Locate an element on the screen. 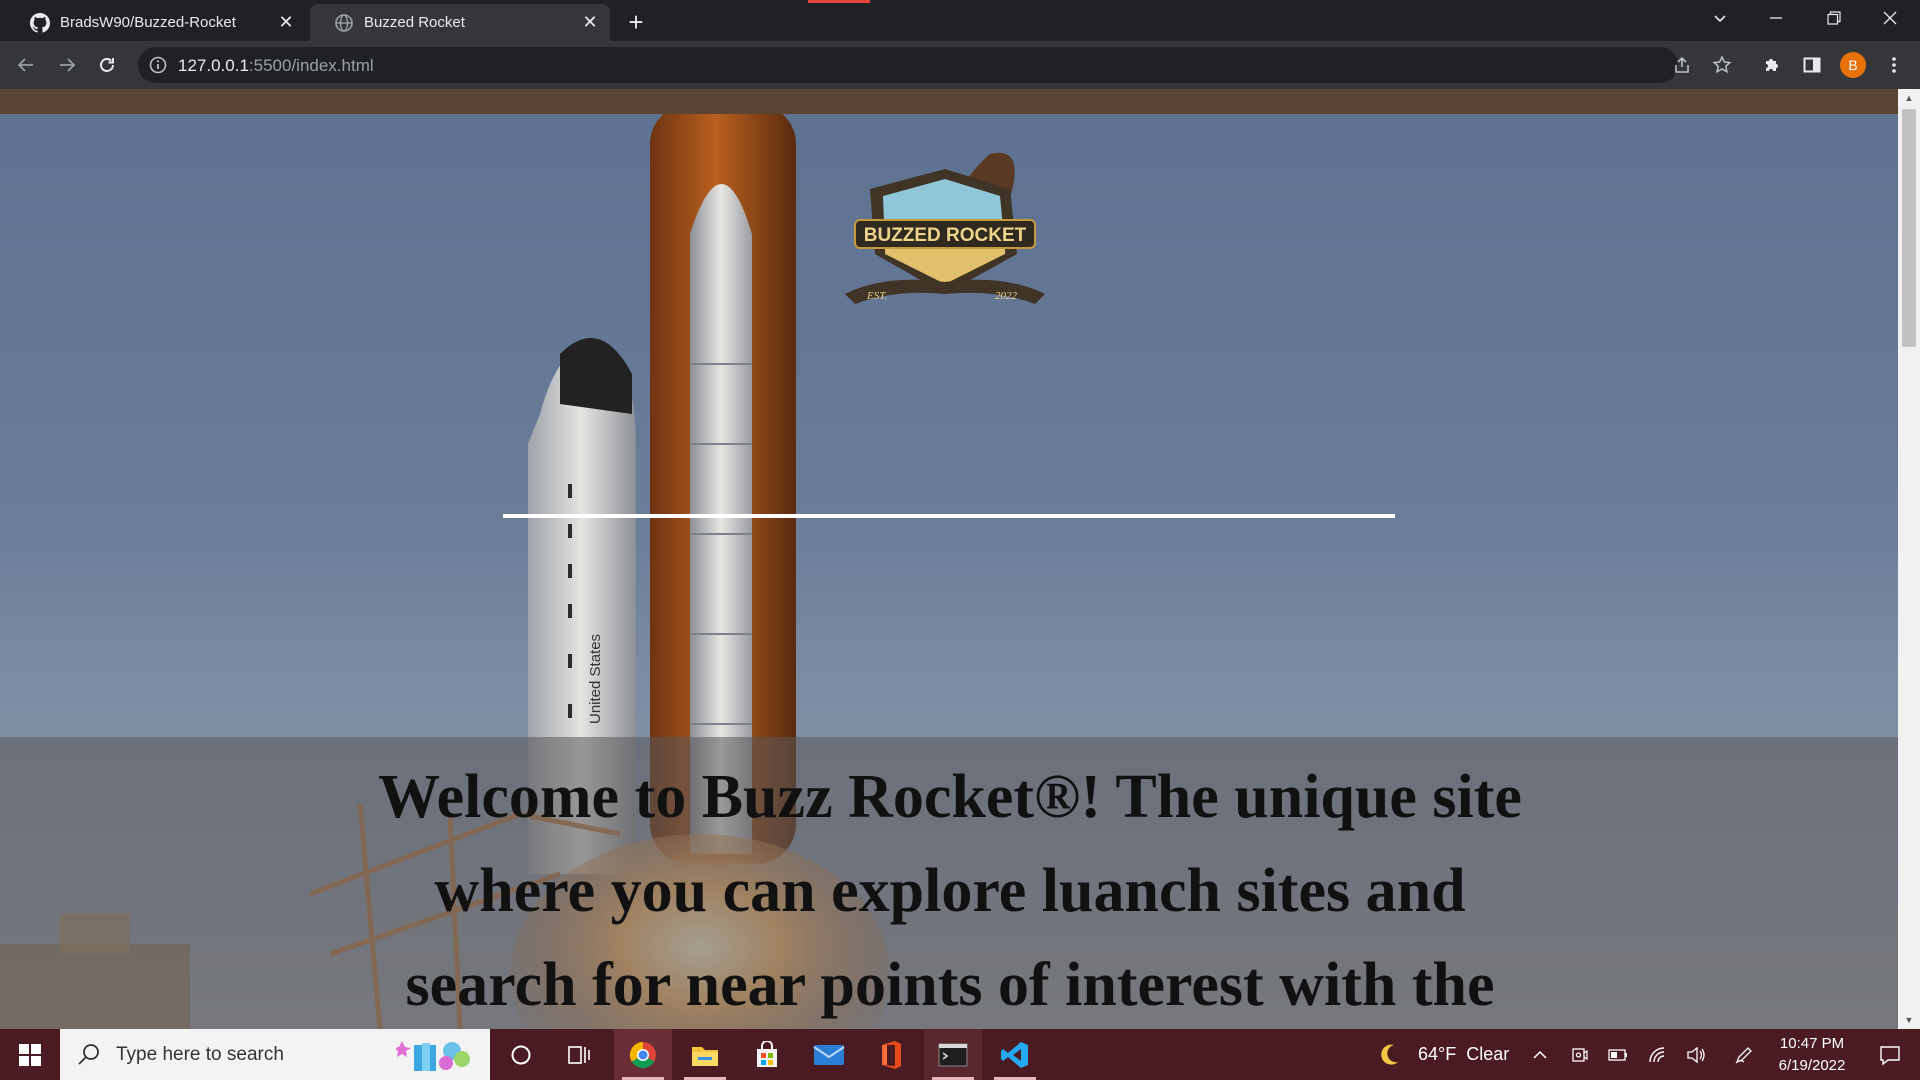 This screenshot has height=1080, width=1920. weather-description: Clear is located at coordinates (1488, 1054).